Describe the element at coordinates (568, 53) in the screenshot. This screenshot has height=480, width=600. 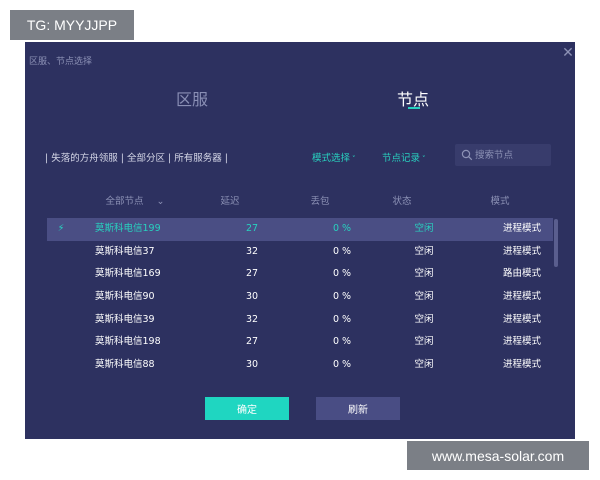
I see `close-icon: ✕` at that location.